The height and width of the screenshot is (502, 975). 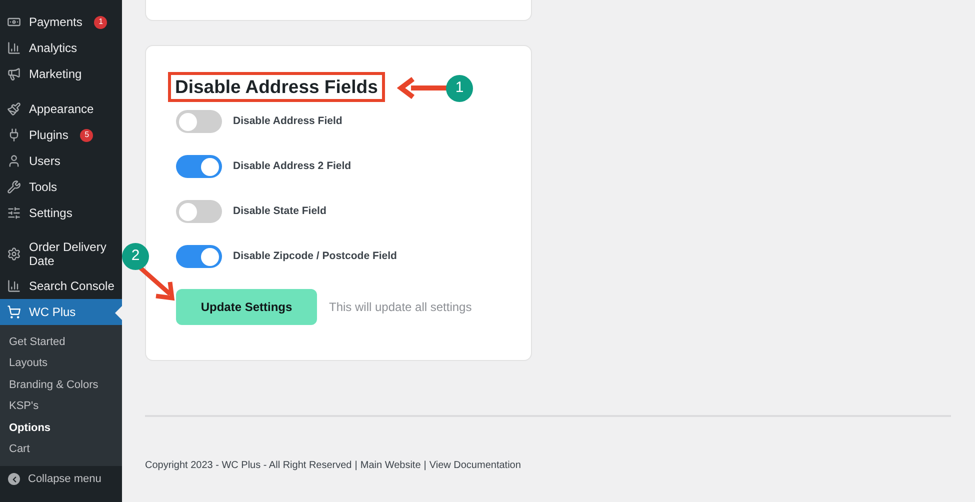 What do you see at coordinates (61, 479) in the screenshot?
I see `collapse-menu-button: Collapse menu` at bounding box center [61, 479].